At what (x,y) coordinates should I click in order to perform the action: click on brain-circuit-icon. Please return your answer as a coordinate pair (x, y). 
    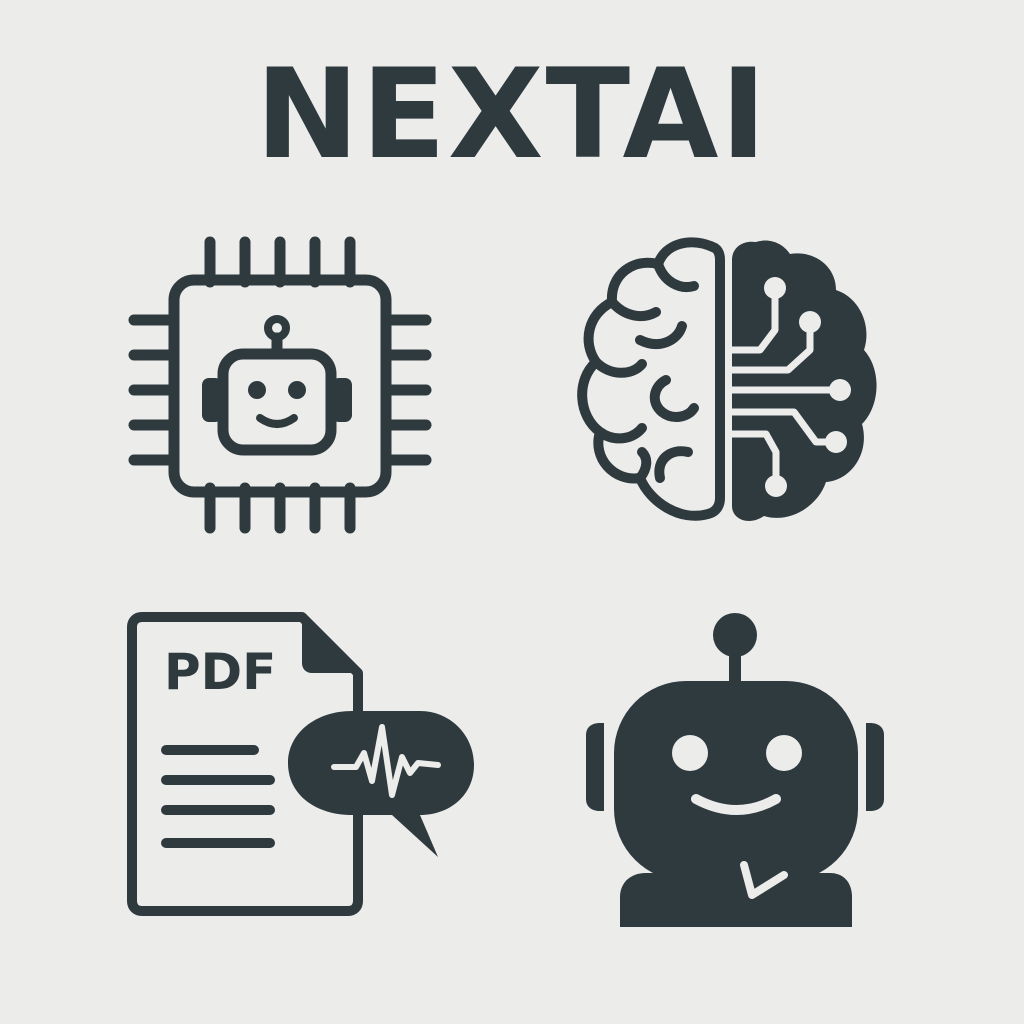
    Looking at the image, I should click on (730, 385).